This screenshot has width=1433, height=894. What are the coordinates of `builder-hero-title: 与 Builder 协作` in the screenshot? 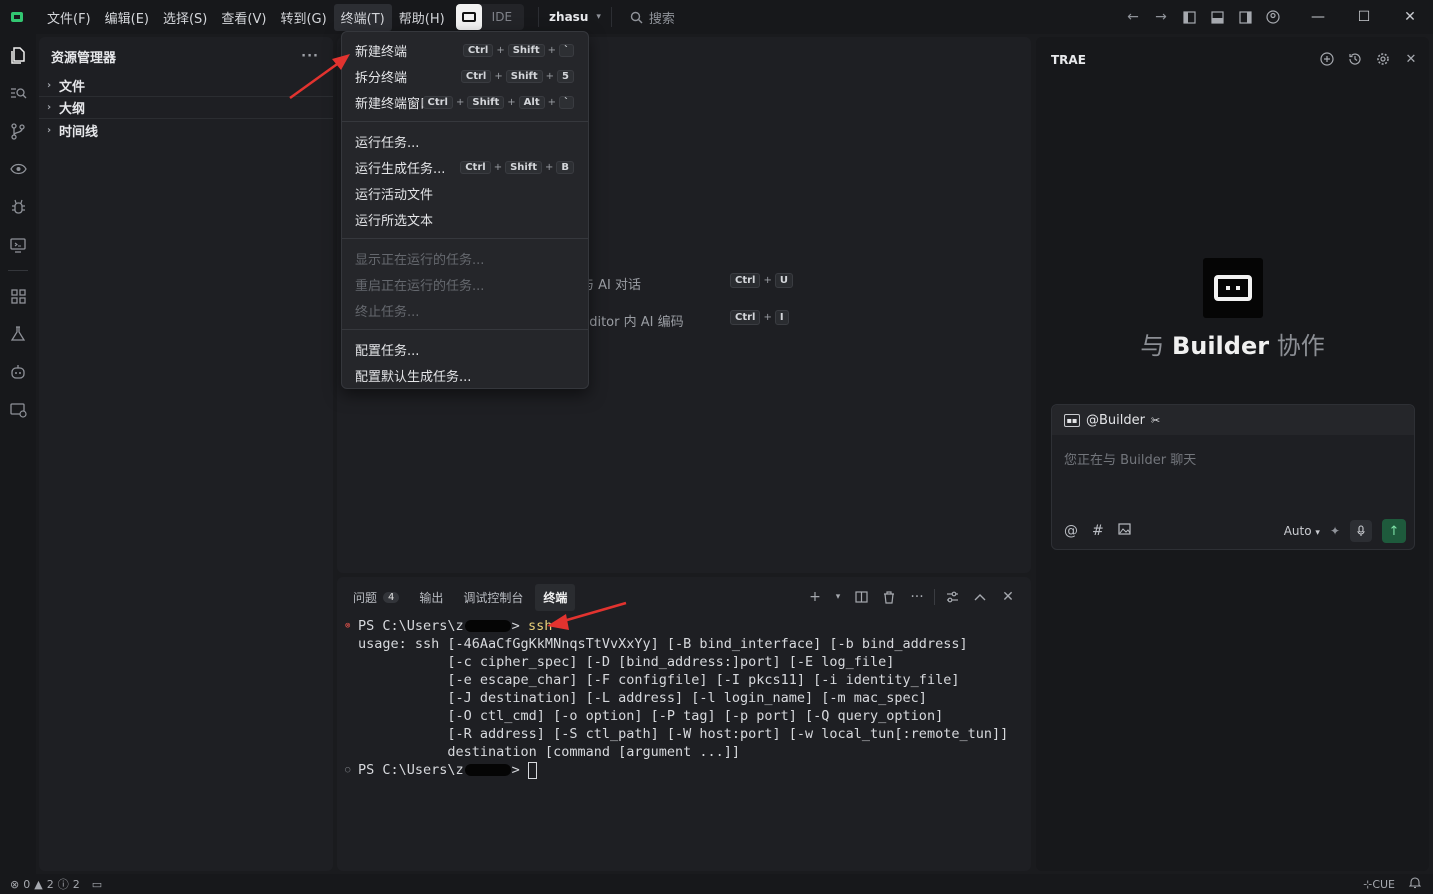 It's located at (1232, 343).